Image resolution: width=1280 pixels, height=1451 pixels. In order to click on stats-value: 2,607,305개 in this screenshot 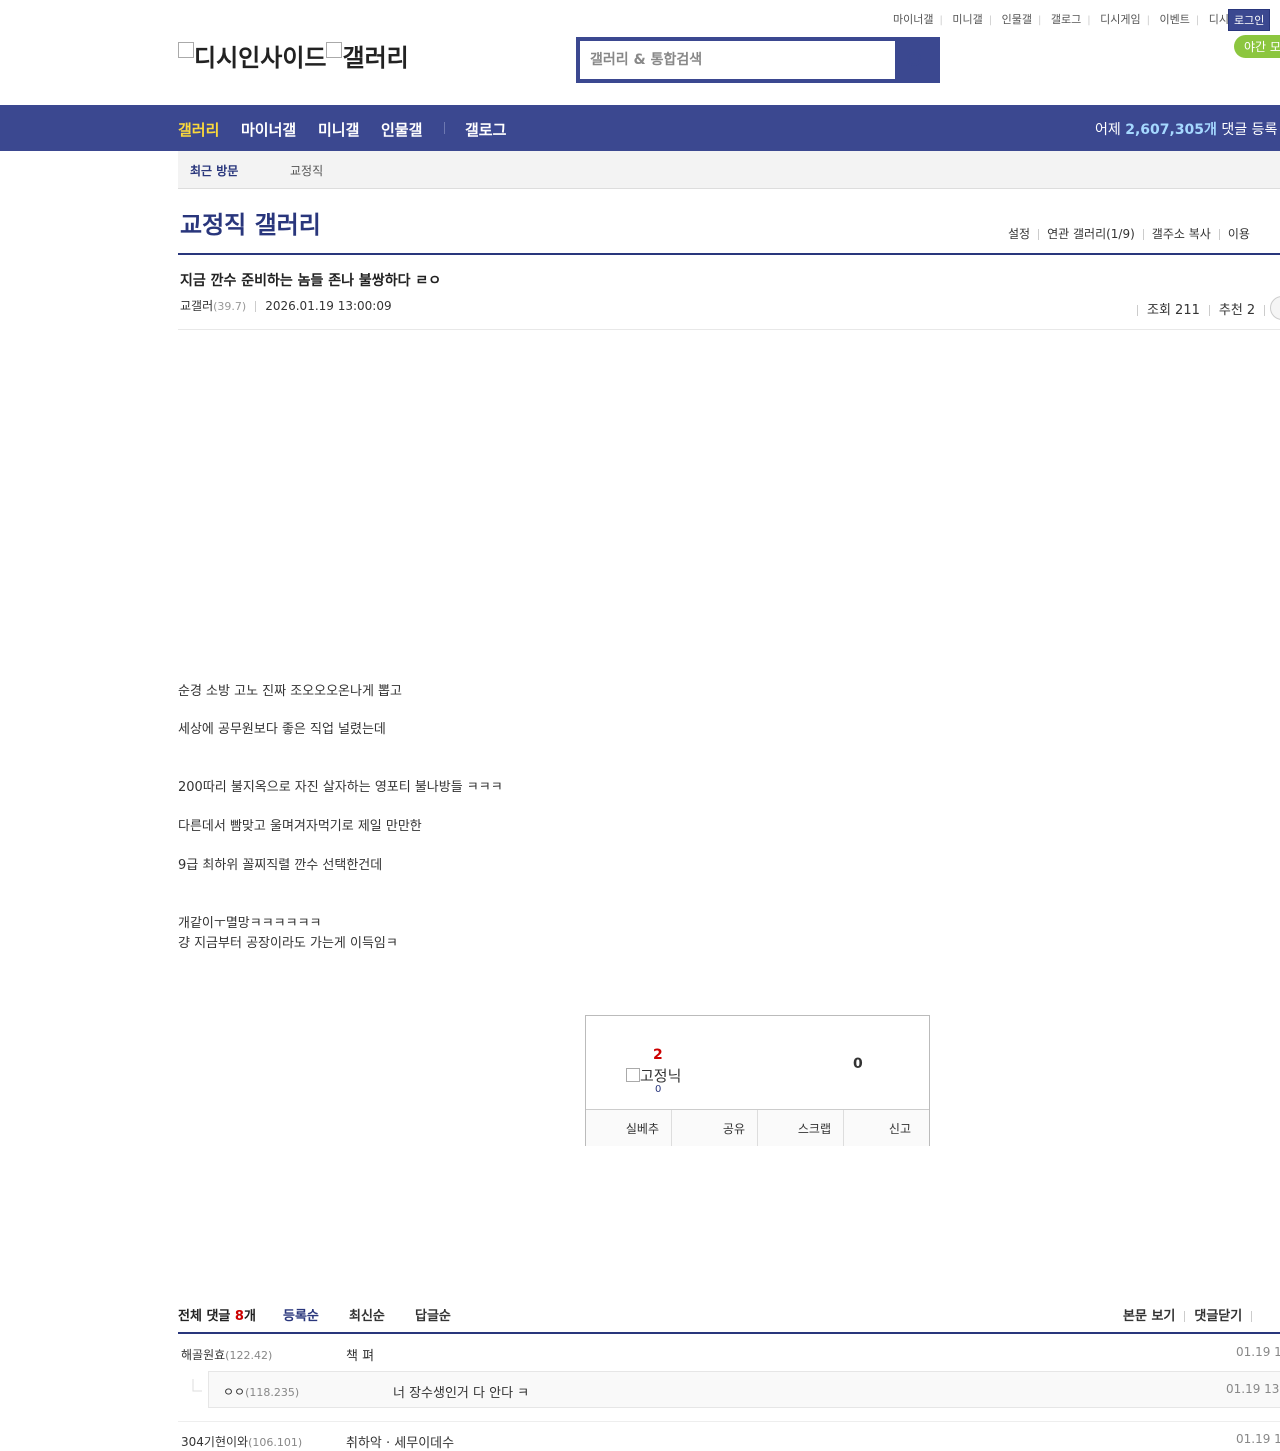, I will do `click(1171, 130)`.